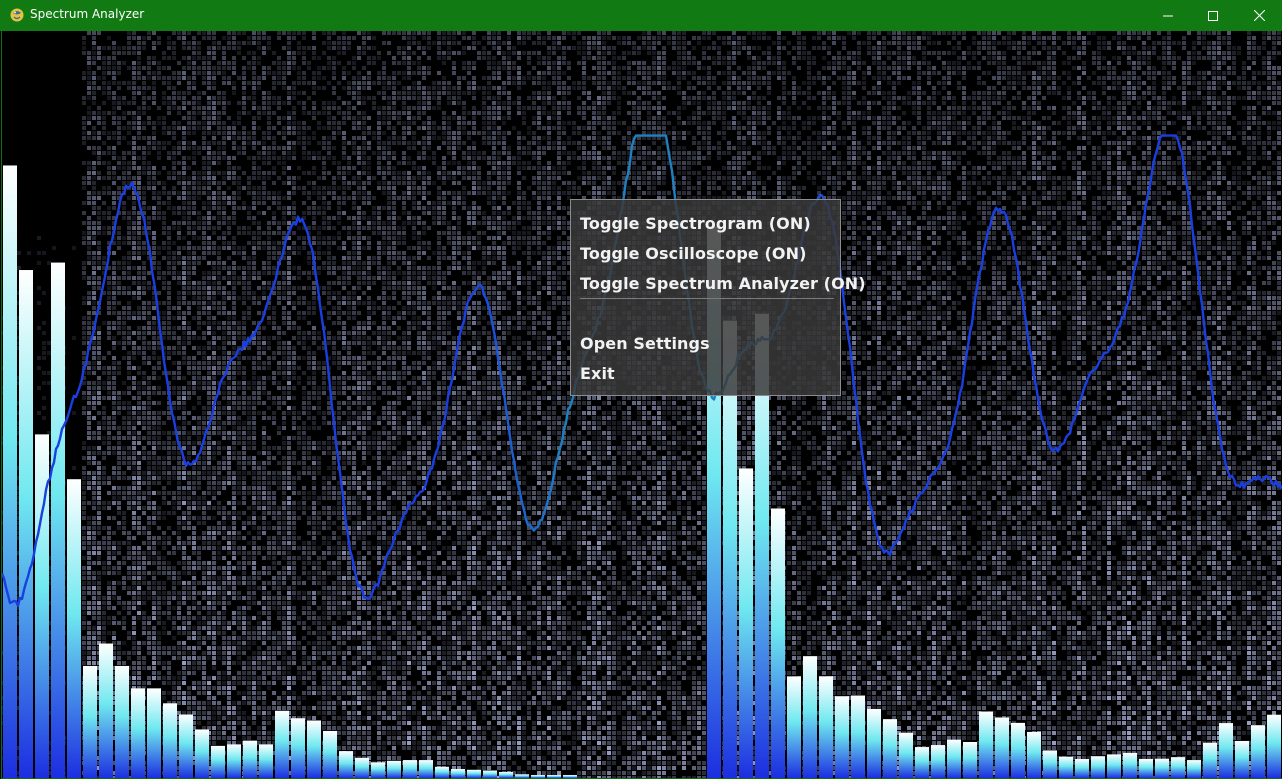  Describe the element at coordinates (1168, 15) in the screenshot. I see `minimize-button` at that location.